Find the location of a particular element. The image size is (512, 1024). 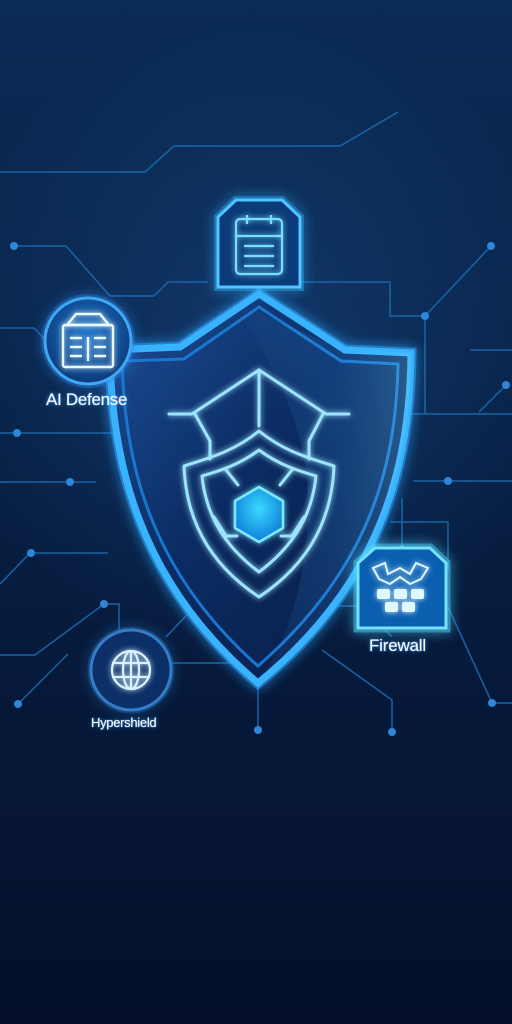

ai-defense-node is located at coordinates (88, 341).